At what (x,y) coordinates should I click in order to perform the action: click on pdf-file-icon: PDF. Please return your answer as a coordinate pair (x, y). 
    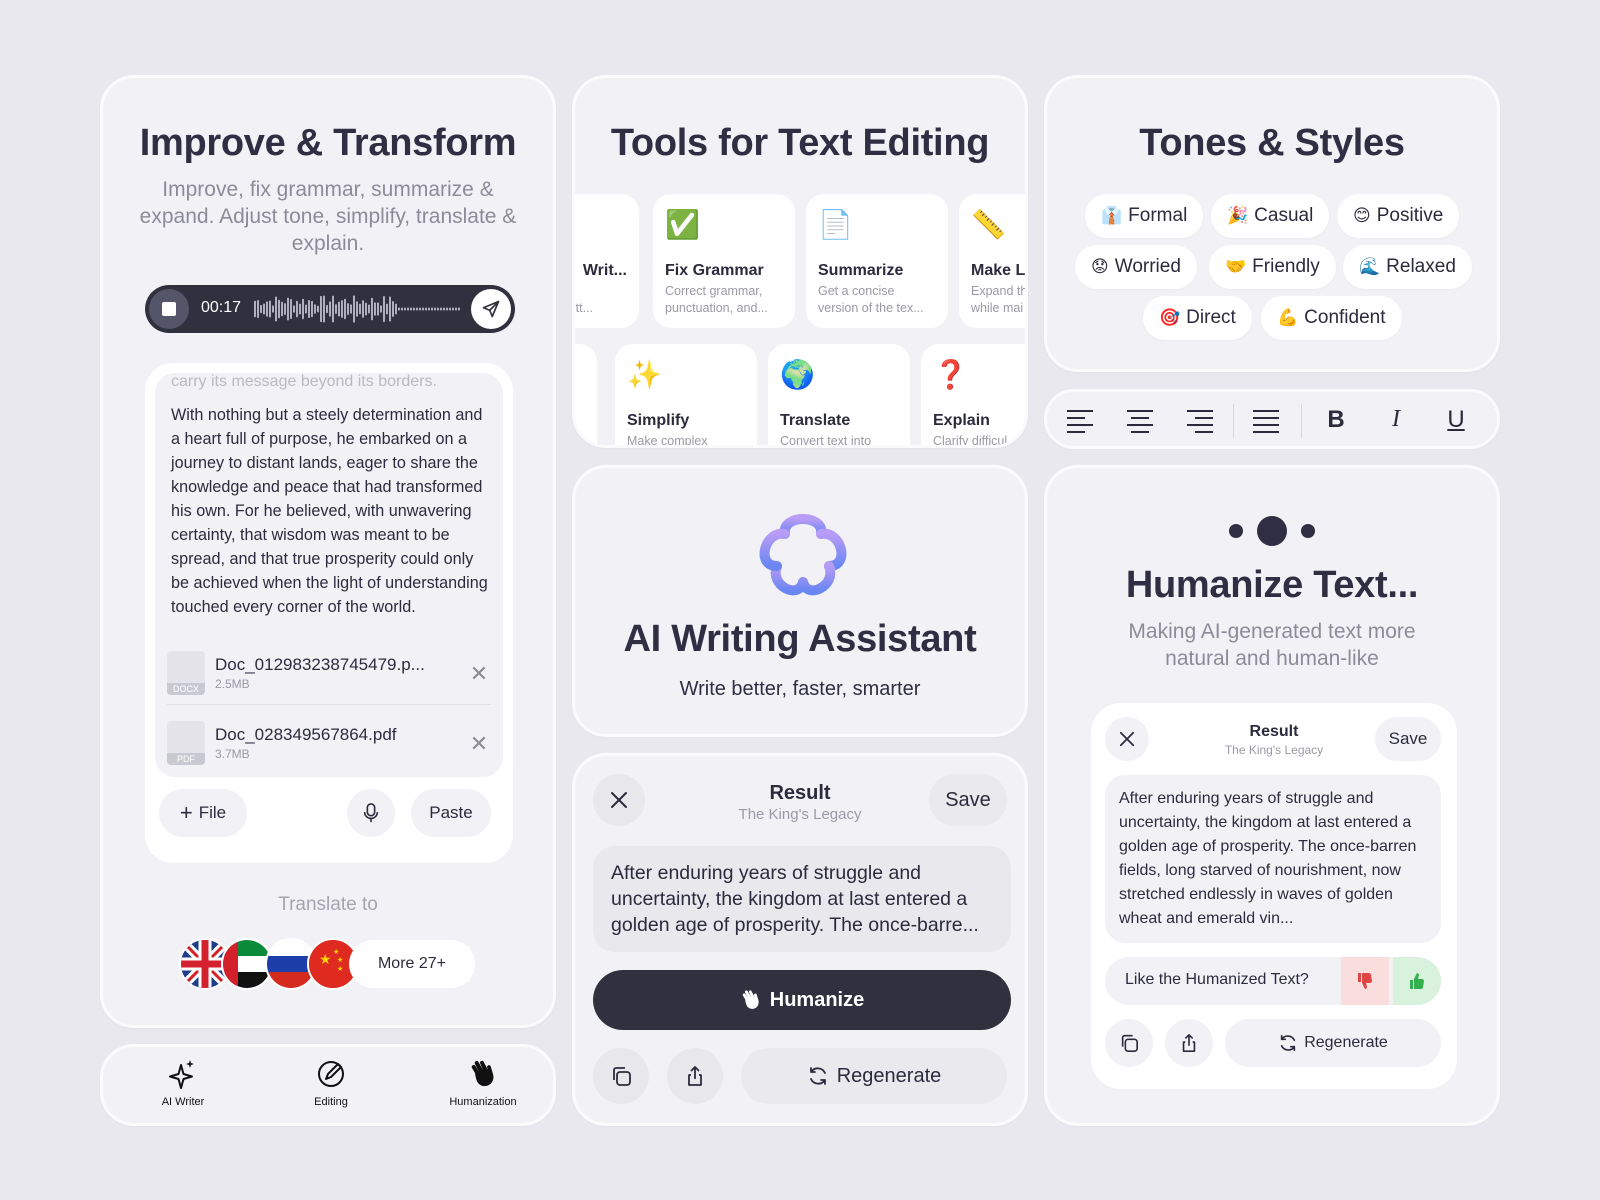
    Looking at the image, I should click on (186, 743).